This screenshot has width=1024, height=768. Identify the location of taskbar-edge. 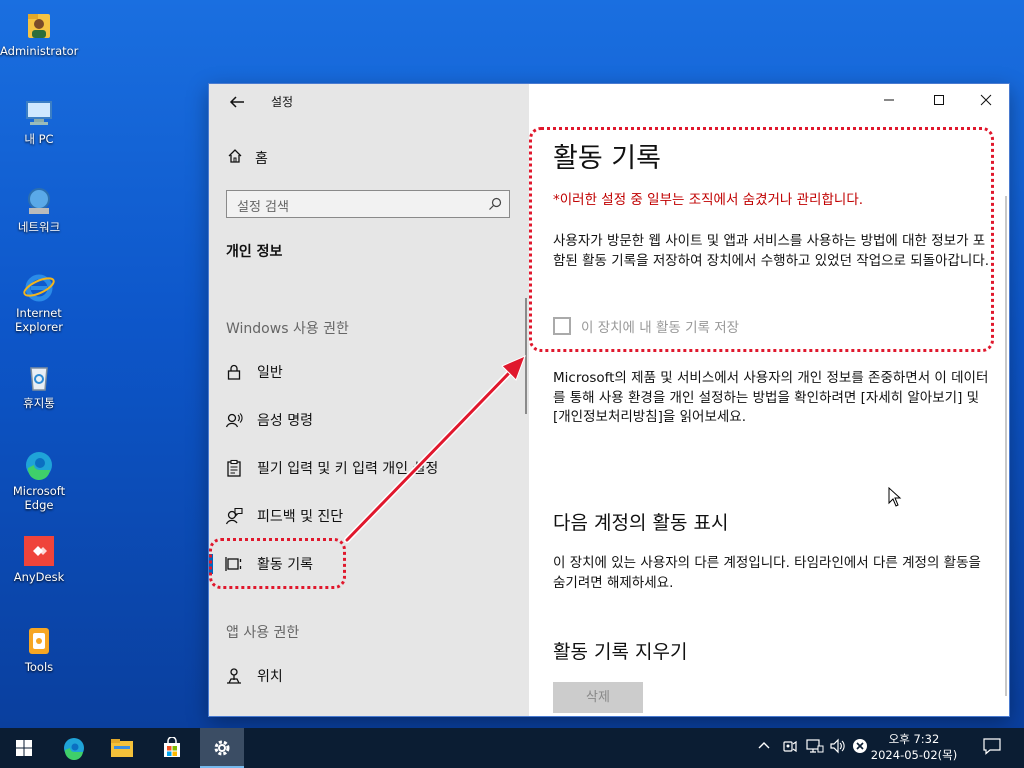
(74, 748).